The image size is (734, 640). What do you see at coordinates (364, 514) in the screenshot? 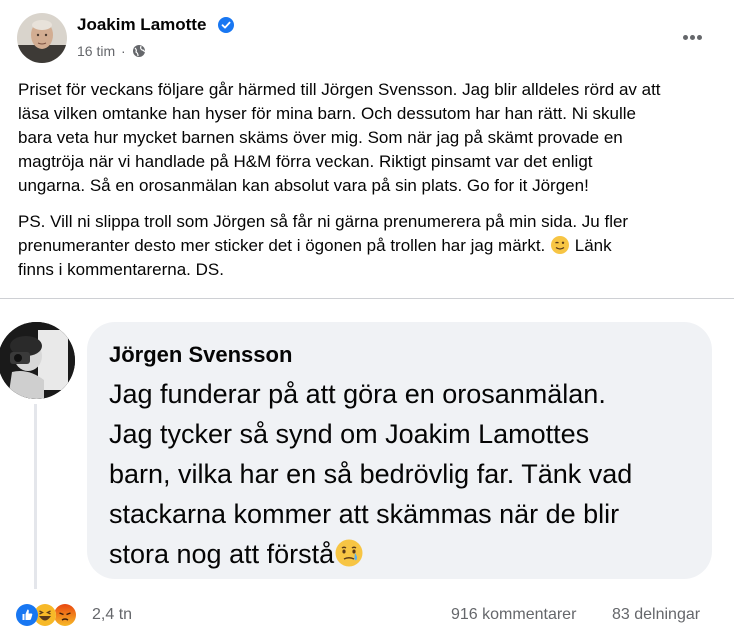
I see `comment-text-line: stackarna kommer att skämmas när de blir` at bounding box center [364, 514].